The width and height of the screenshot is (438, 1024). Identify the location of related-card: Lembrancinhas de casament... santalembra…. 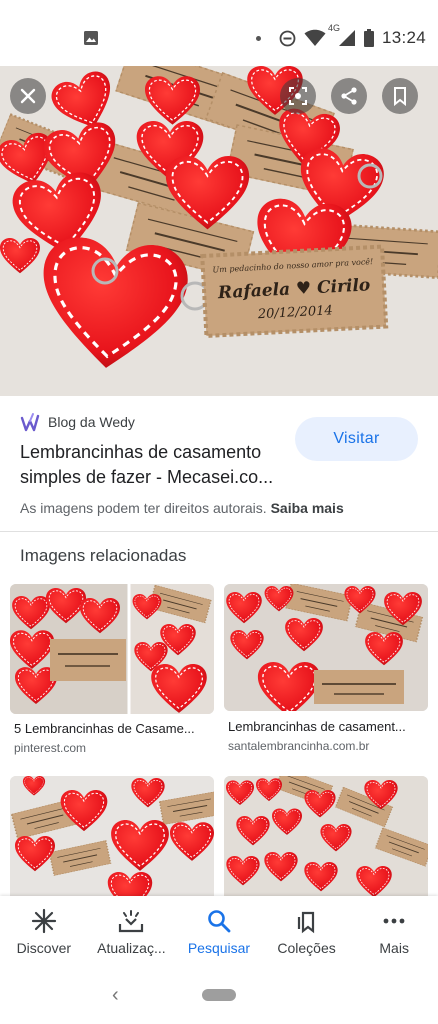
(326, 671).